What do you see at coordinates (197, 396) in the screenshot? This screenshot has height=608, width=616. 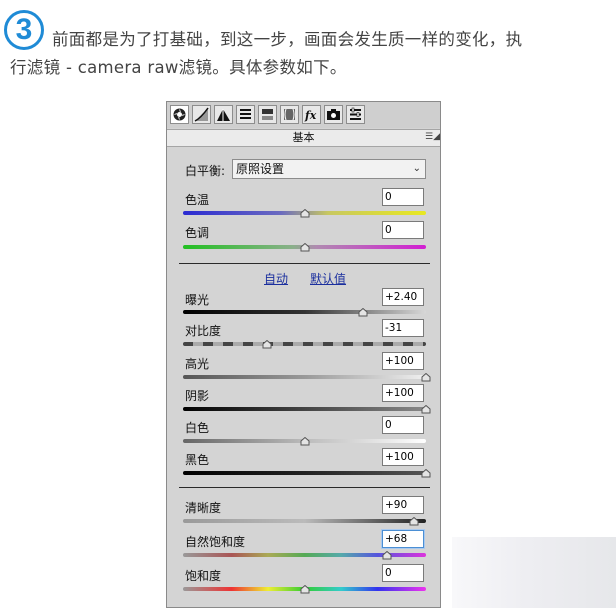 I see `shadows-label: 阴影` at bounding box center [197, 396].